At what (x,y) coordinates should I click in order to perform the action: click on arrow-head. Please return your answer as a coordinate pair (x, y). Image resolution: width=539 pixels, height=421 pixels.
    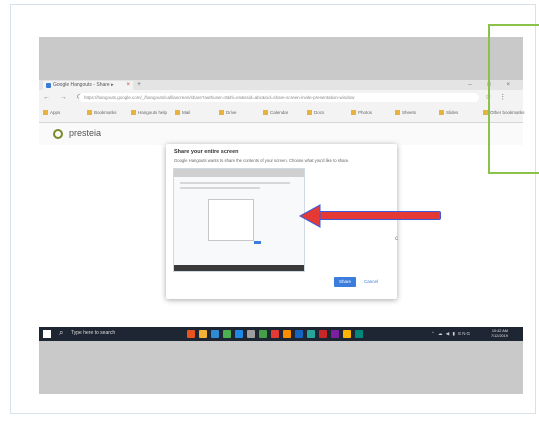
    Looking at the image, I should click on (309, 216).